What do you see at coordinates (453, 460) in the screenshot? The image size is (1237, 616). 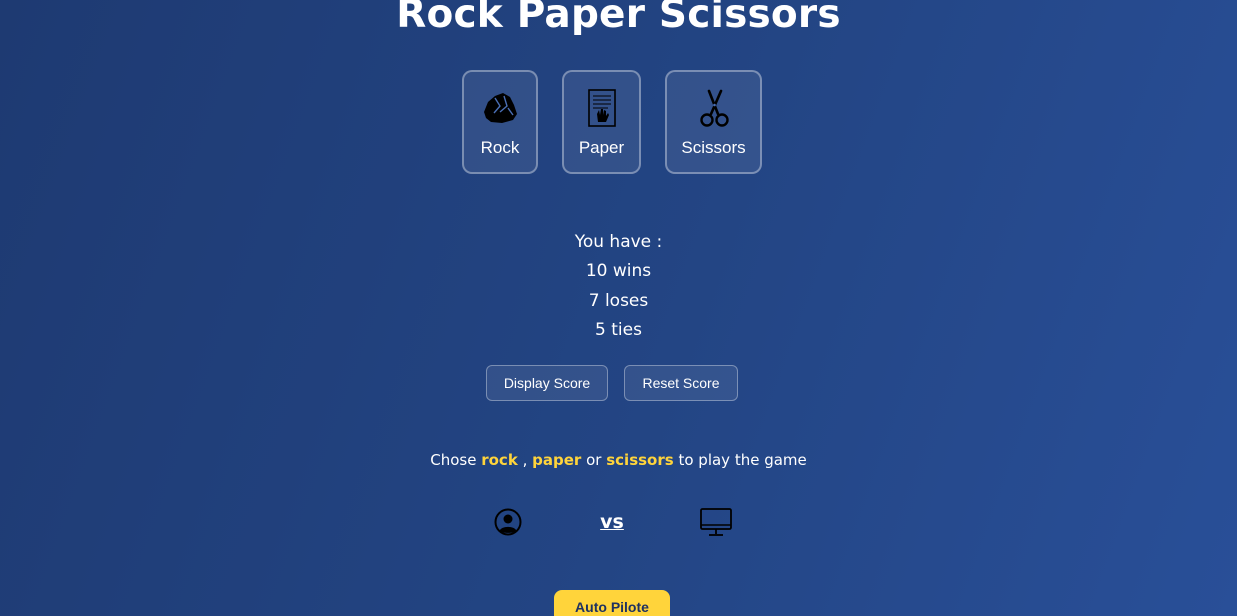 I see `instruction-prefix: Chose` at bounding box center [453, 460].